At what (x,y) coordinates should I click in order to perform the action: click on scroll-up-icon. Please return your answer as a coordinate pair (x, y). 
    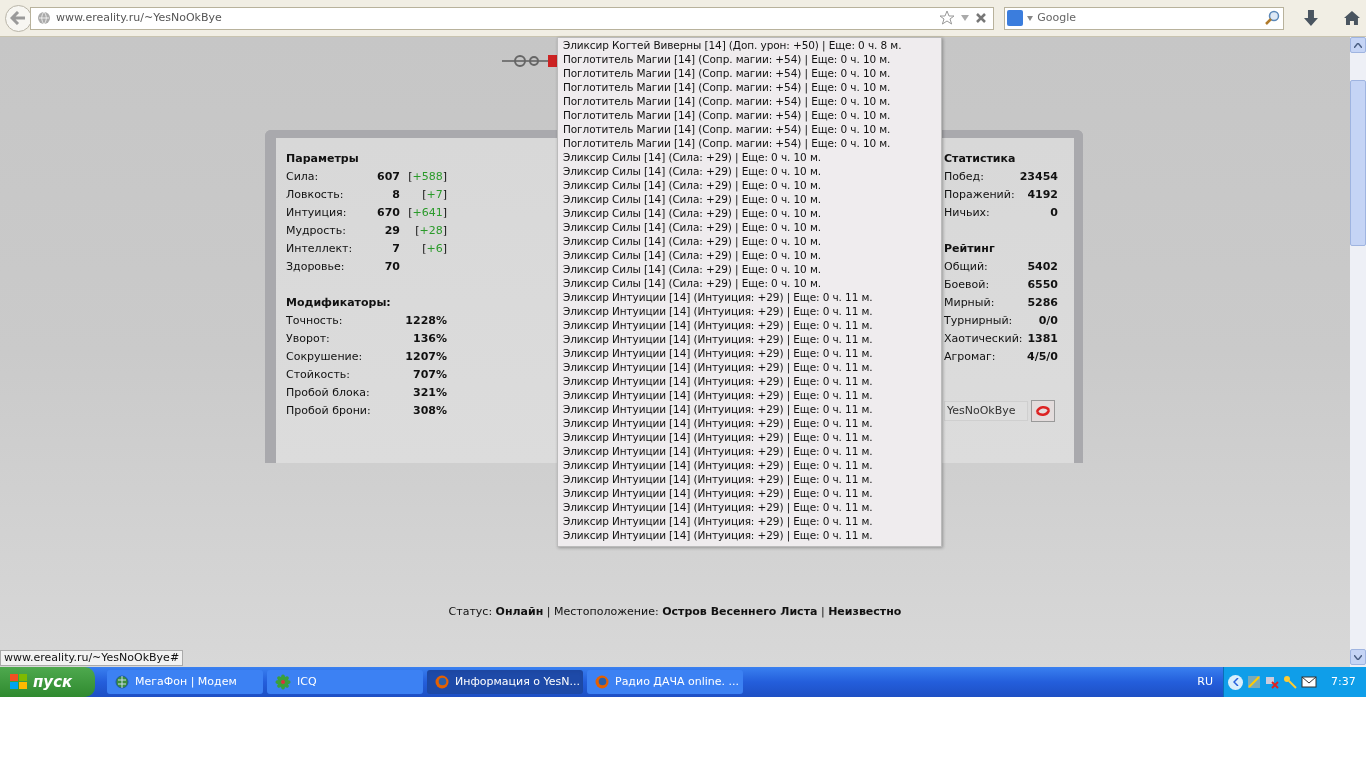
    Looking at the image, I should click on (1358, 45).